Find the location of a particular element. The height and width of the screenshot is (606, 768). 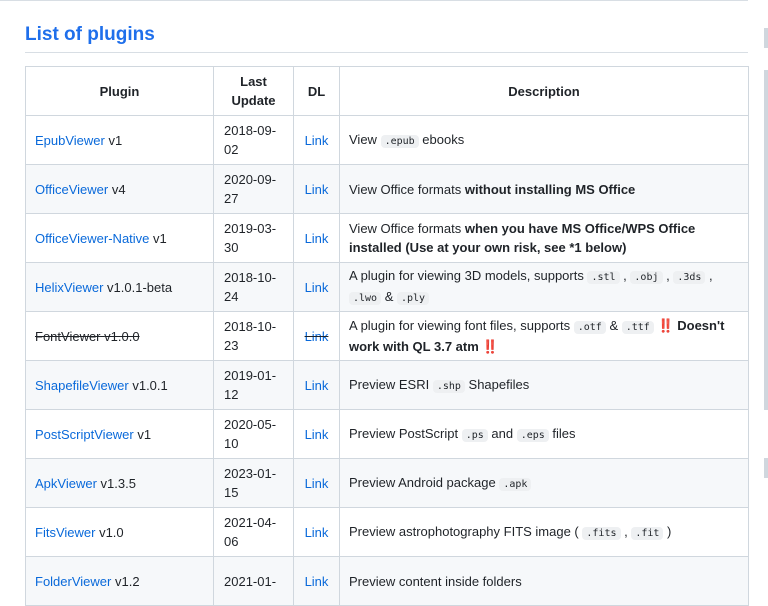

description-text: Shapefiles is located at coordinates (497, 384).